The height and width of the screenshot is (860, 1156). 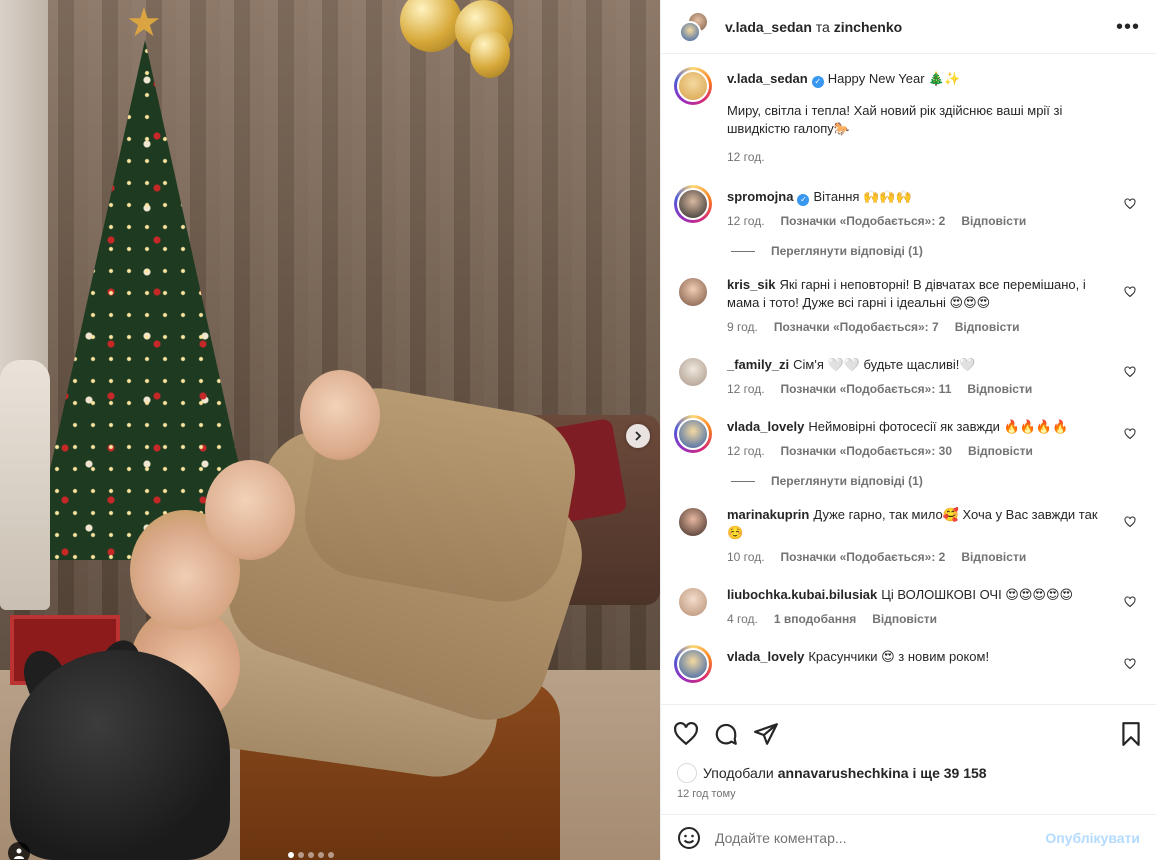 I want to click on comment-username: marinakuprin, so click(x=768, y=514).